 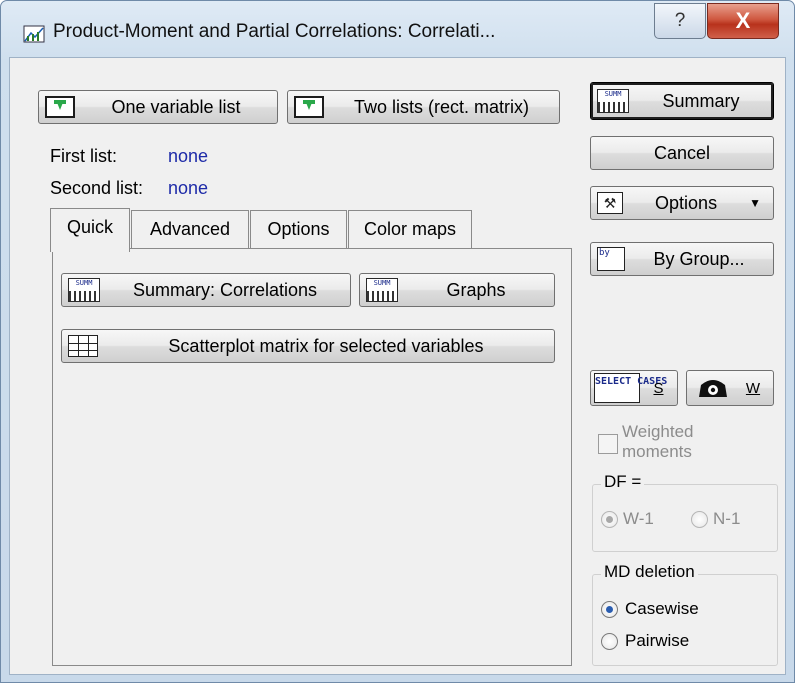 What do you see at coordinates (727, 518) in the screenshot?
I see `df-n1-label: N-1` at bounding box center [727, 518].